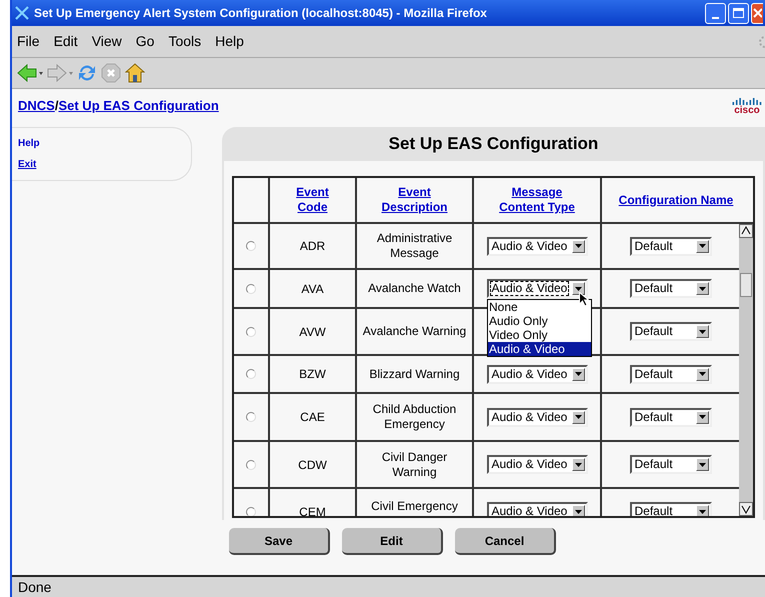 This screenshot has height=597, width=765. I want to click on table-cell-text: Administrative Message, so click(415, 246).